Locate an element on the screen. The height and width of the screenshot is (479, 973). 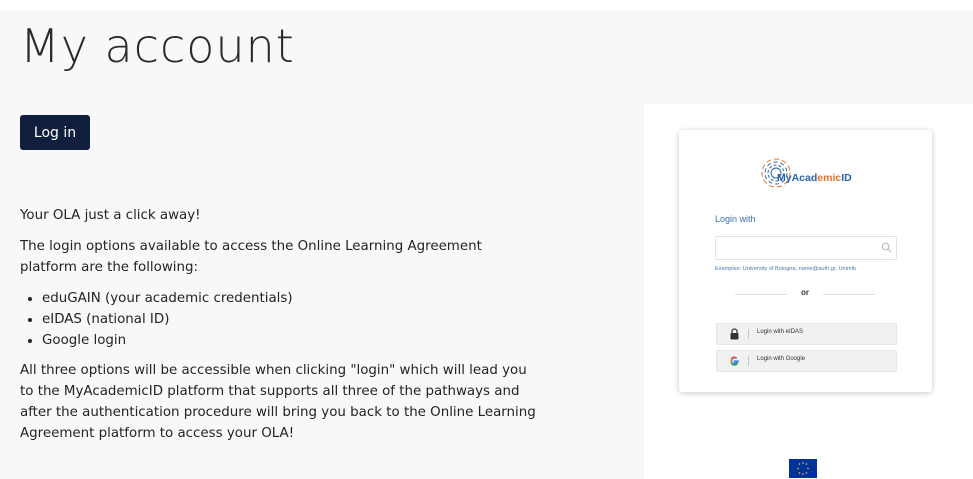
logo-text: MyAcademicID is located at coordinates (814, 178).